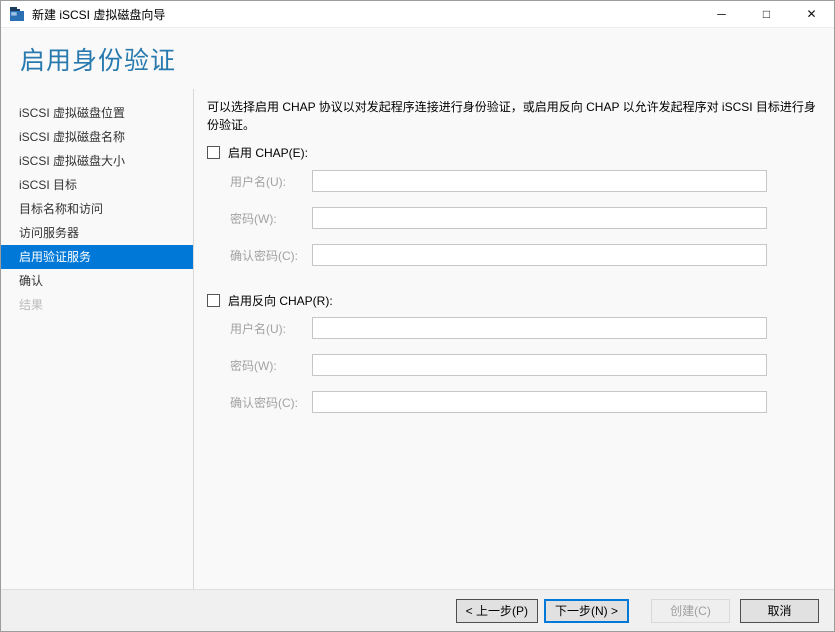  I want to click on chap-username-row: 用户名(U):, so click(498, 181).